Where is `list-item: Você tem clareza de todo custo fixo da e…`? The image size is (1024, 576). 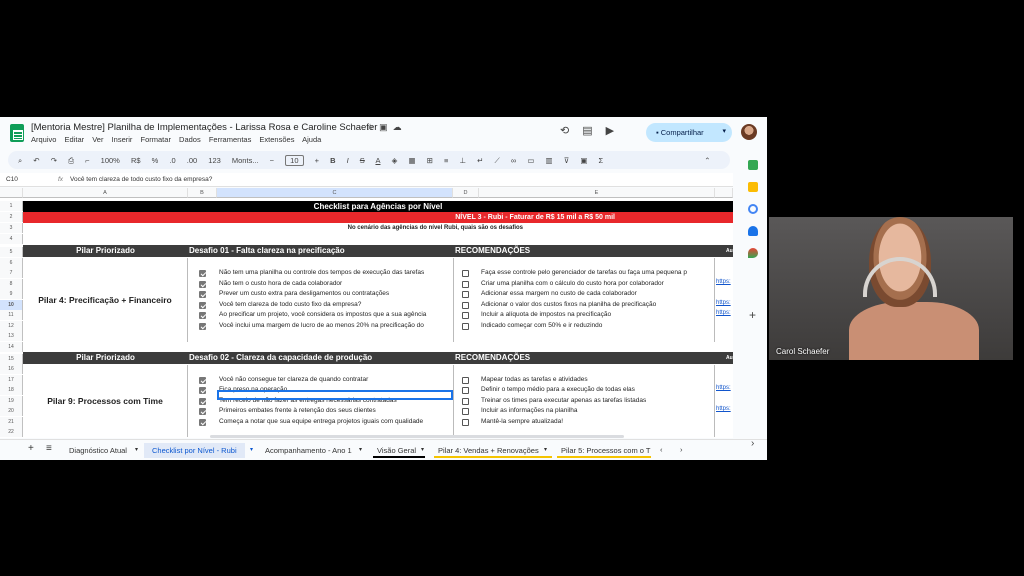
list-item: Você tem clareza de todo custo fixo da e… is located at coordinates (324, 305).